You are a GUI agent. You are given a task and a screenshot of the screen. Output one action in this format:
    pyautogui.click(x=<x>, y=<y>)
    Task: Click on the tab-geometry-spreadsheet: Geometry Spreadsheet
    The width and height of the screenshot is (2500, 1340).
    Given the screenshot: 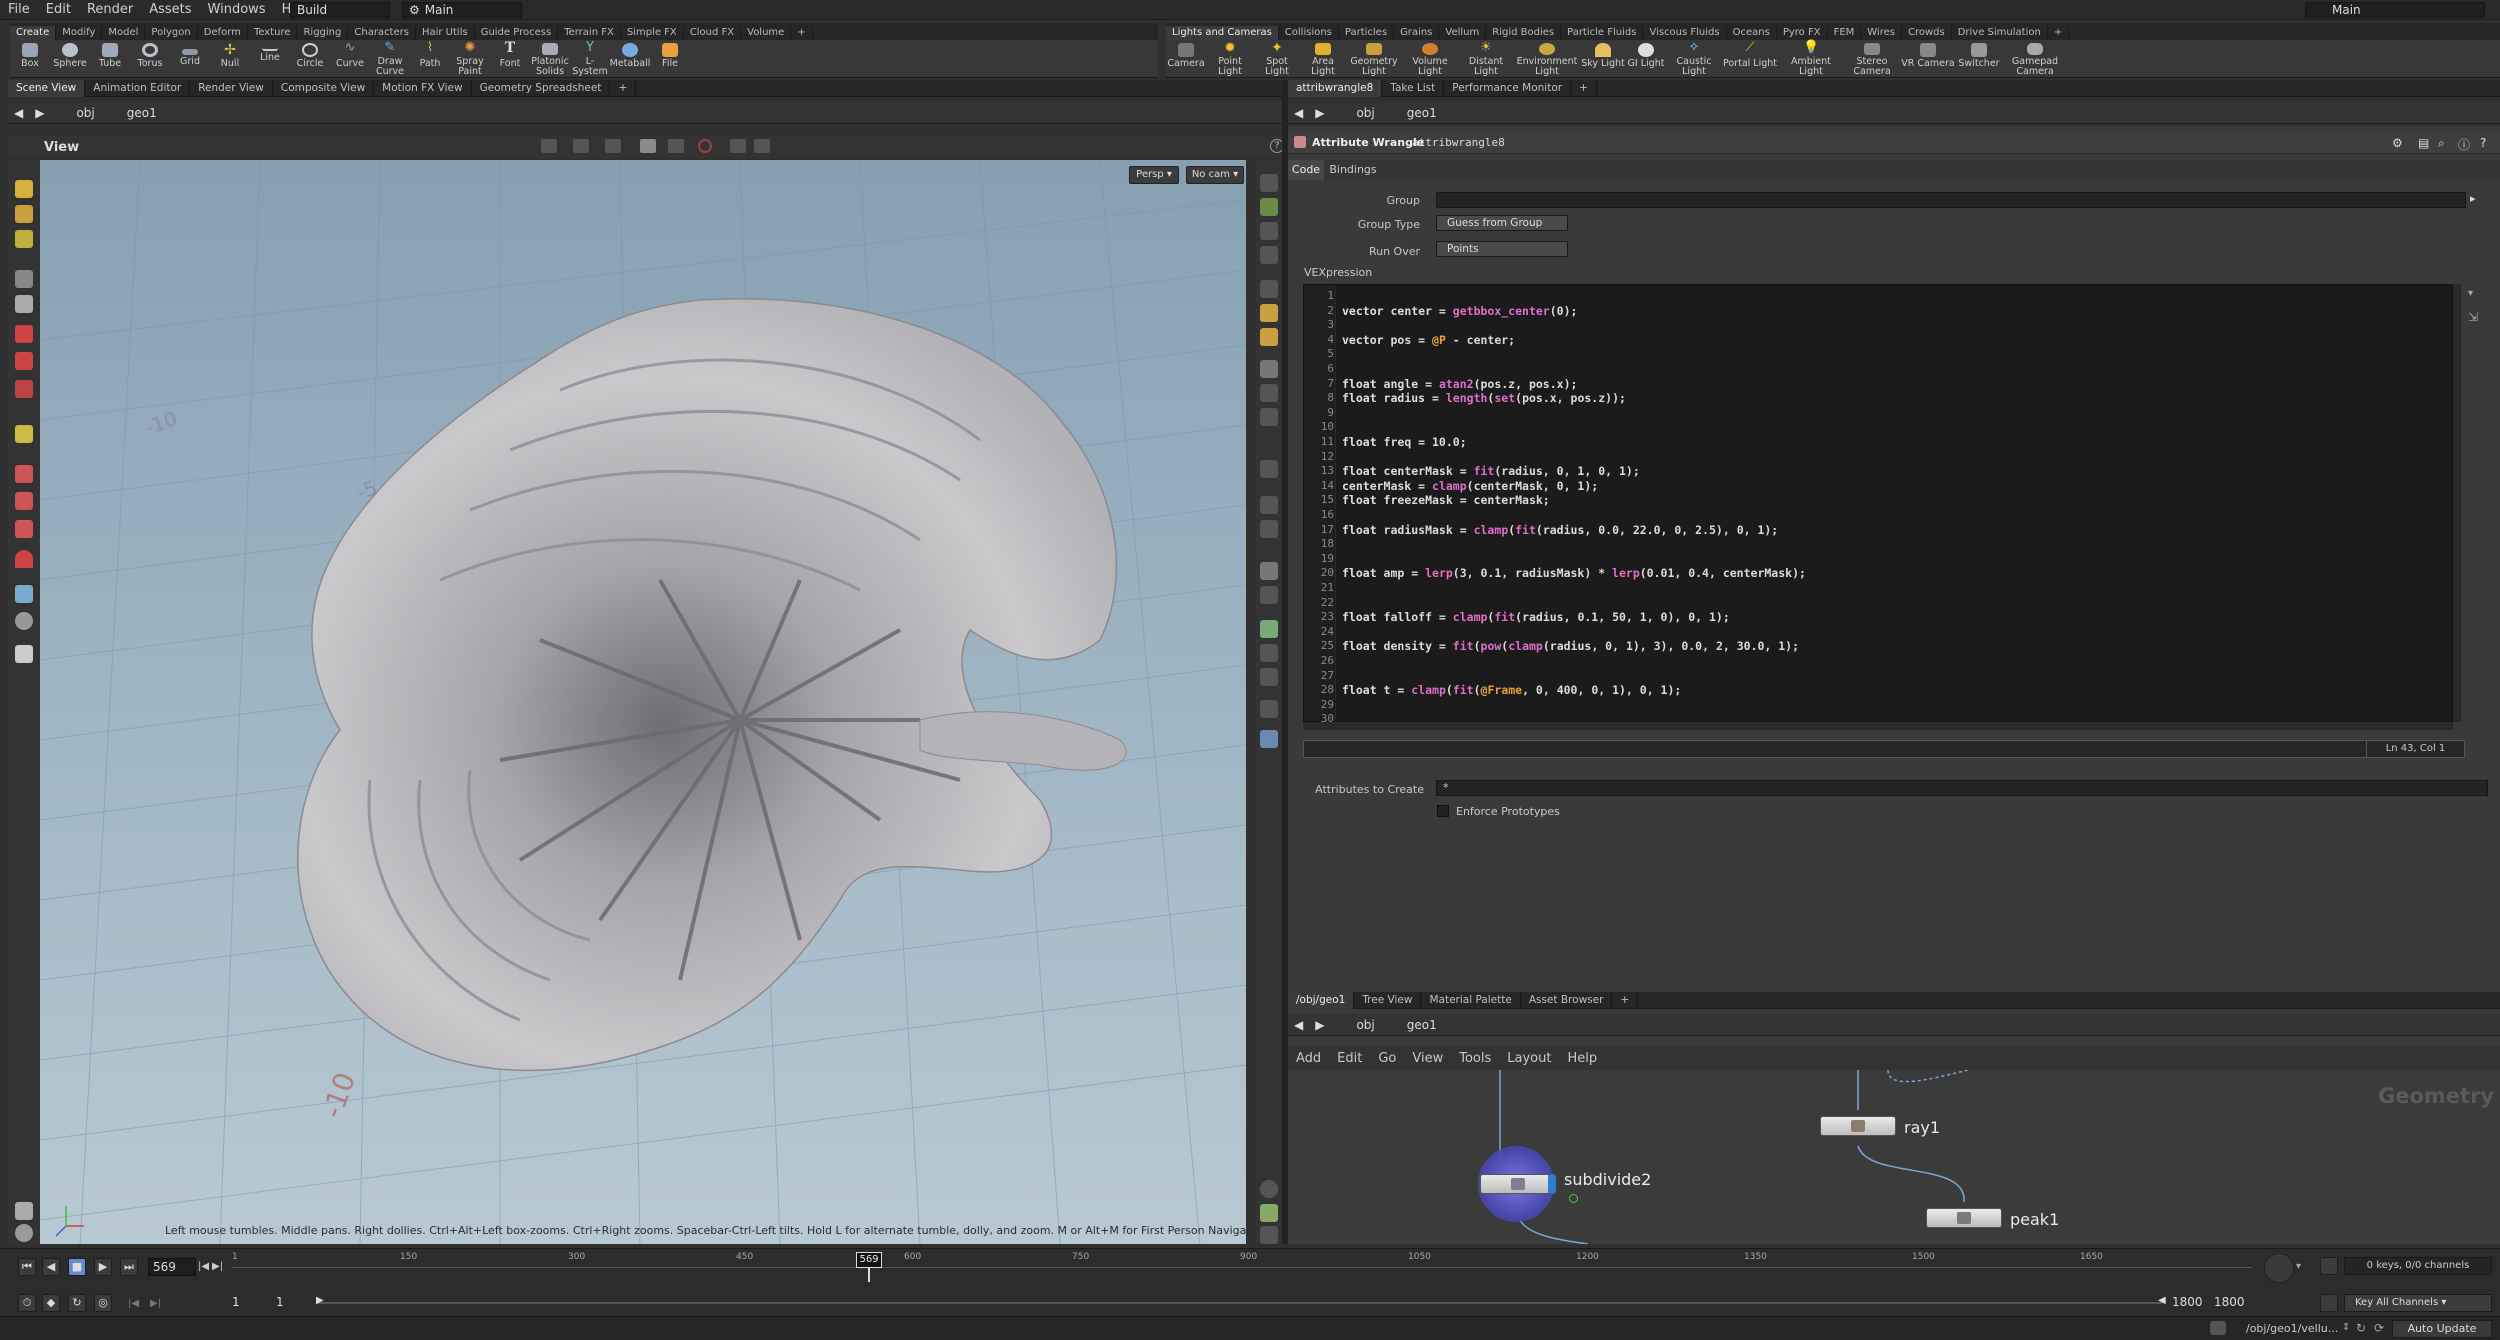 What is the action you would take?
    pyautogui.click(x=541, y=88)
    